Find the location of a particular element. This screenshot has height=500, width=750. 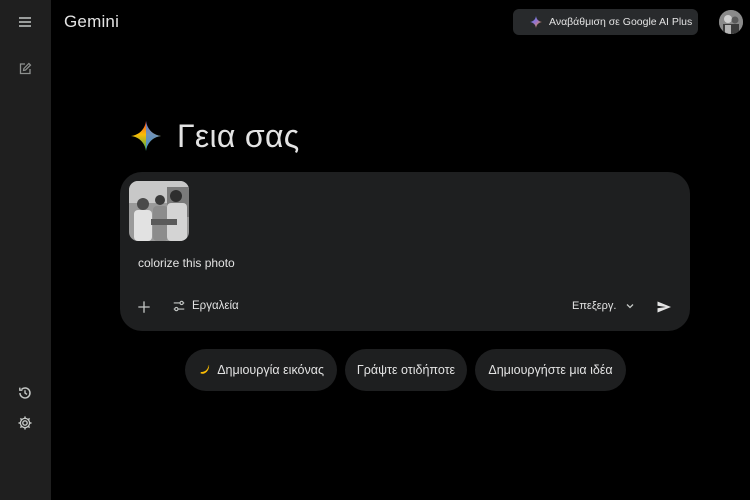

banana-icon is located at coordinates (205, 369).